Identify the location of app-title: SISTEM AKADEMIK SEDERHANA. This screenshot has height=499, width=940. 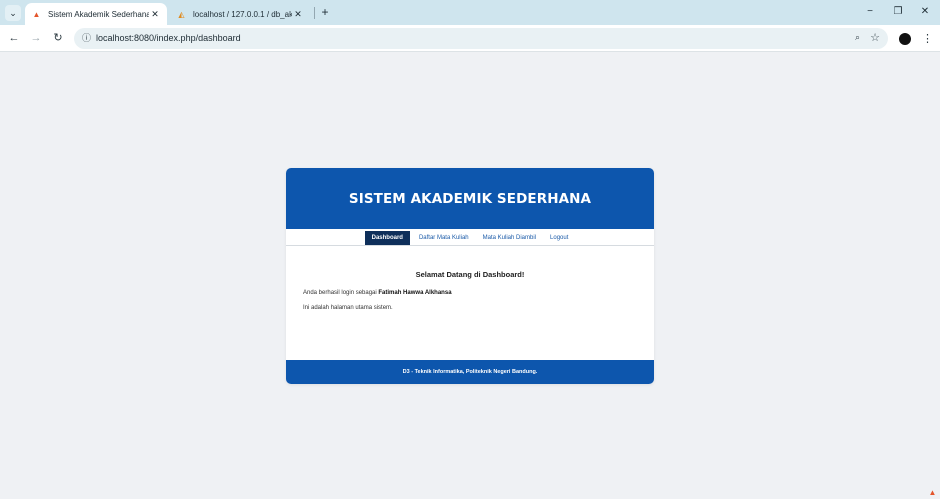
(470, 198).